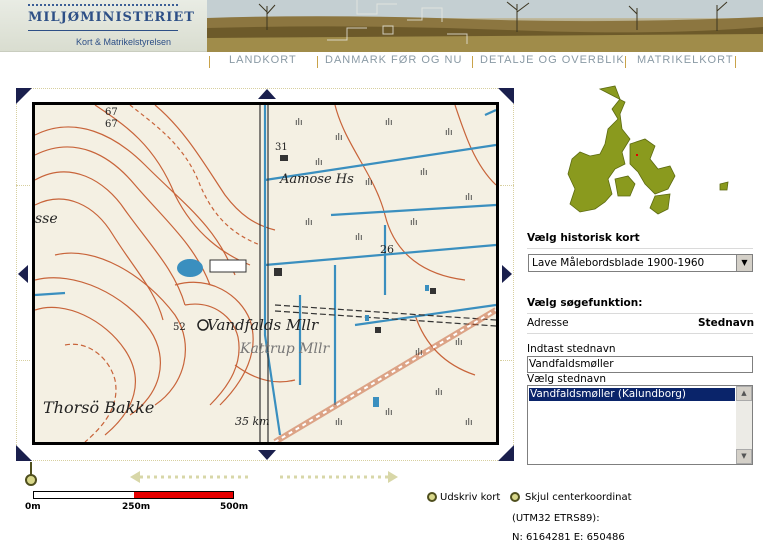  I want to click on svg-text: 35 km, so click(252, 421).